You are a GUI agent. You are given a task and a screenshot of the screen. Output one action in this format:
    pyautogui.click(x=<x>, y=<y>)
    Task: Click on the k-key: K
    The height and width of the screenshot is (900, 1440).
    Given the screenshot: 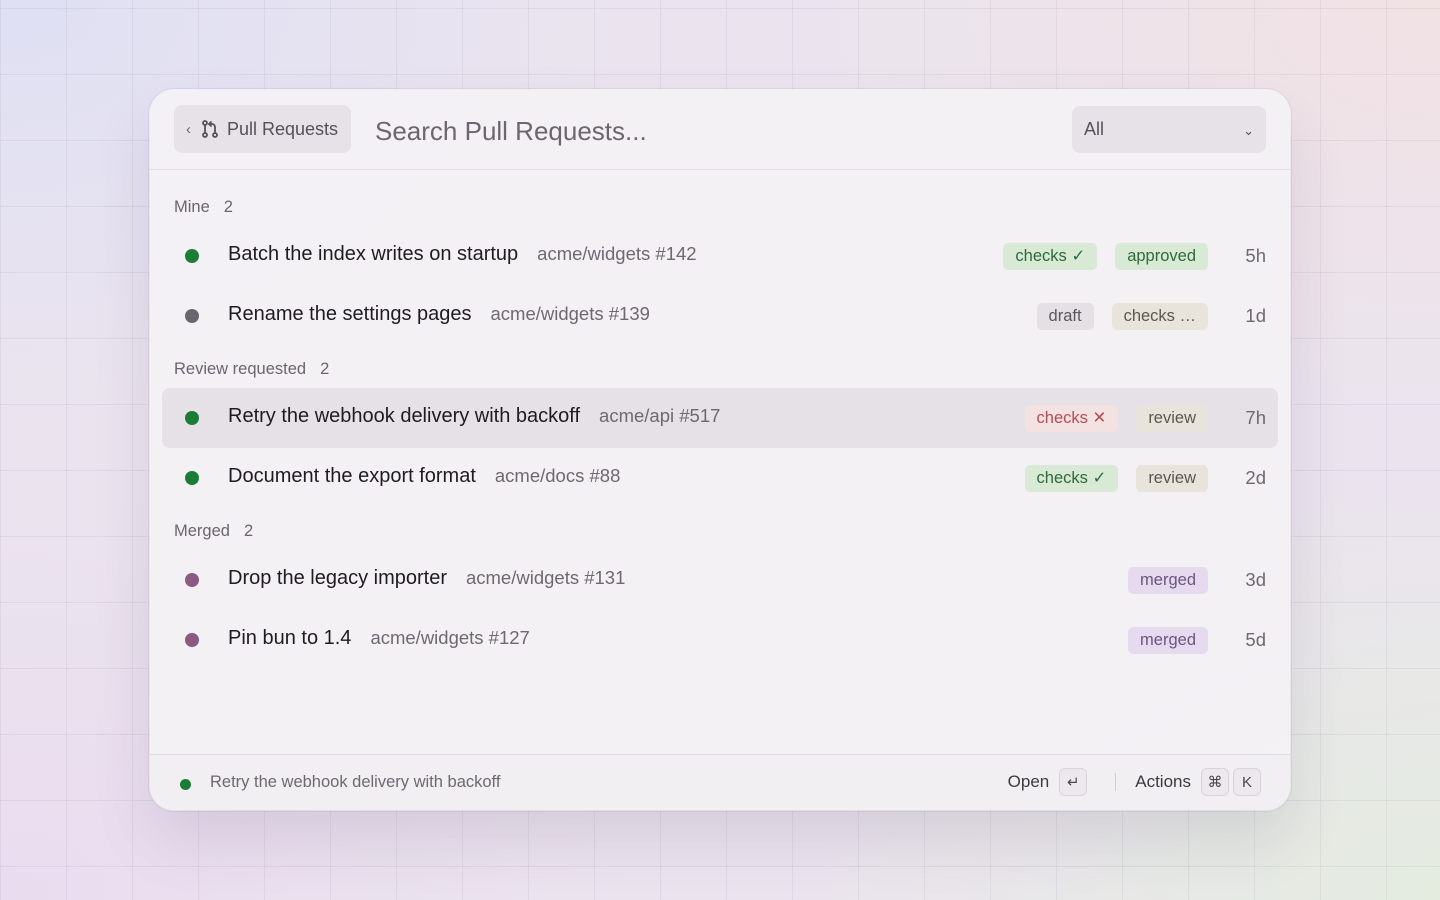 What is the action you would take?
    pyautogui.click(x=1247, y=782)
    